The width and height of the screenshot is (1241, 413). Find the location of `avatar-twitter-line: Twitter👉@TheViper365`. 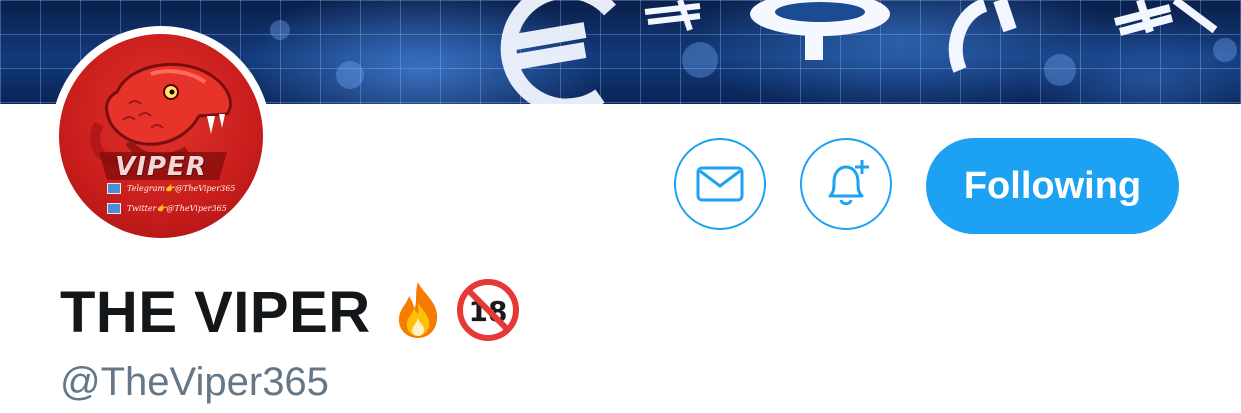

avatar-twitter-line: Twitter👉@TheViper365 is located at coordinates (167, 208).